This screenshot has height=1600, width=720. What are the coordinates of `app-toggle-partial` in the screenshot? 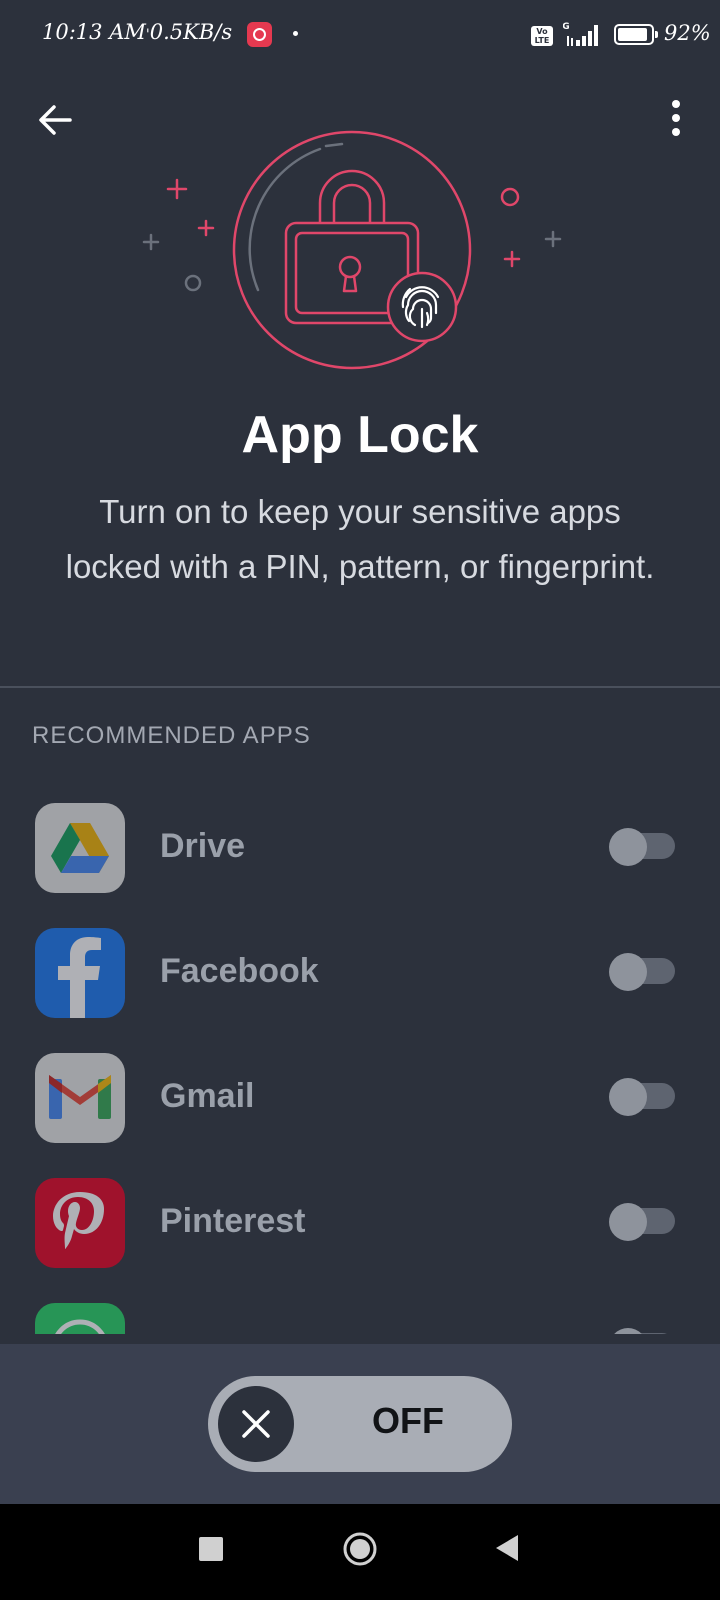 It's located at (642, 1331).